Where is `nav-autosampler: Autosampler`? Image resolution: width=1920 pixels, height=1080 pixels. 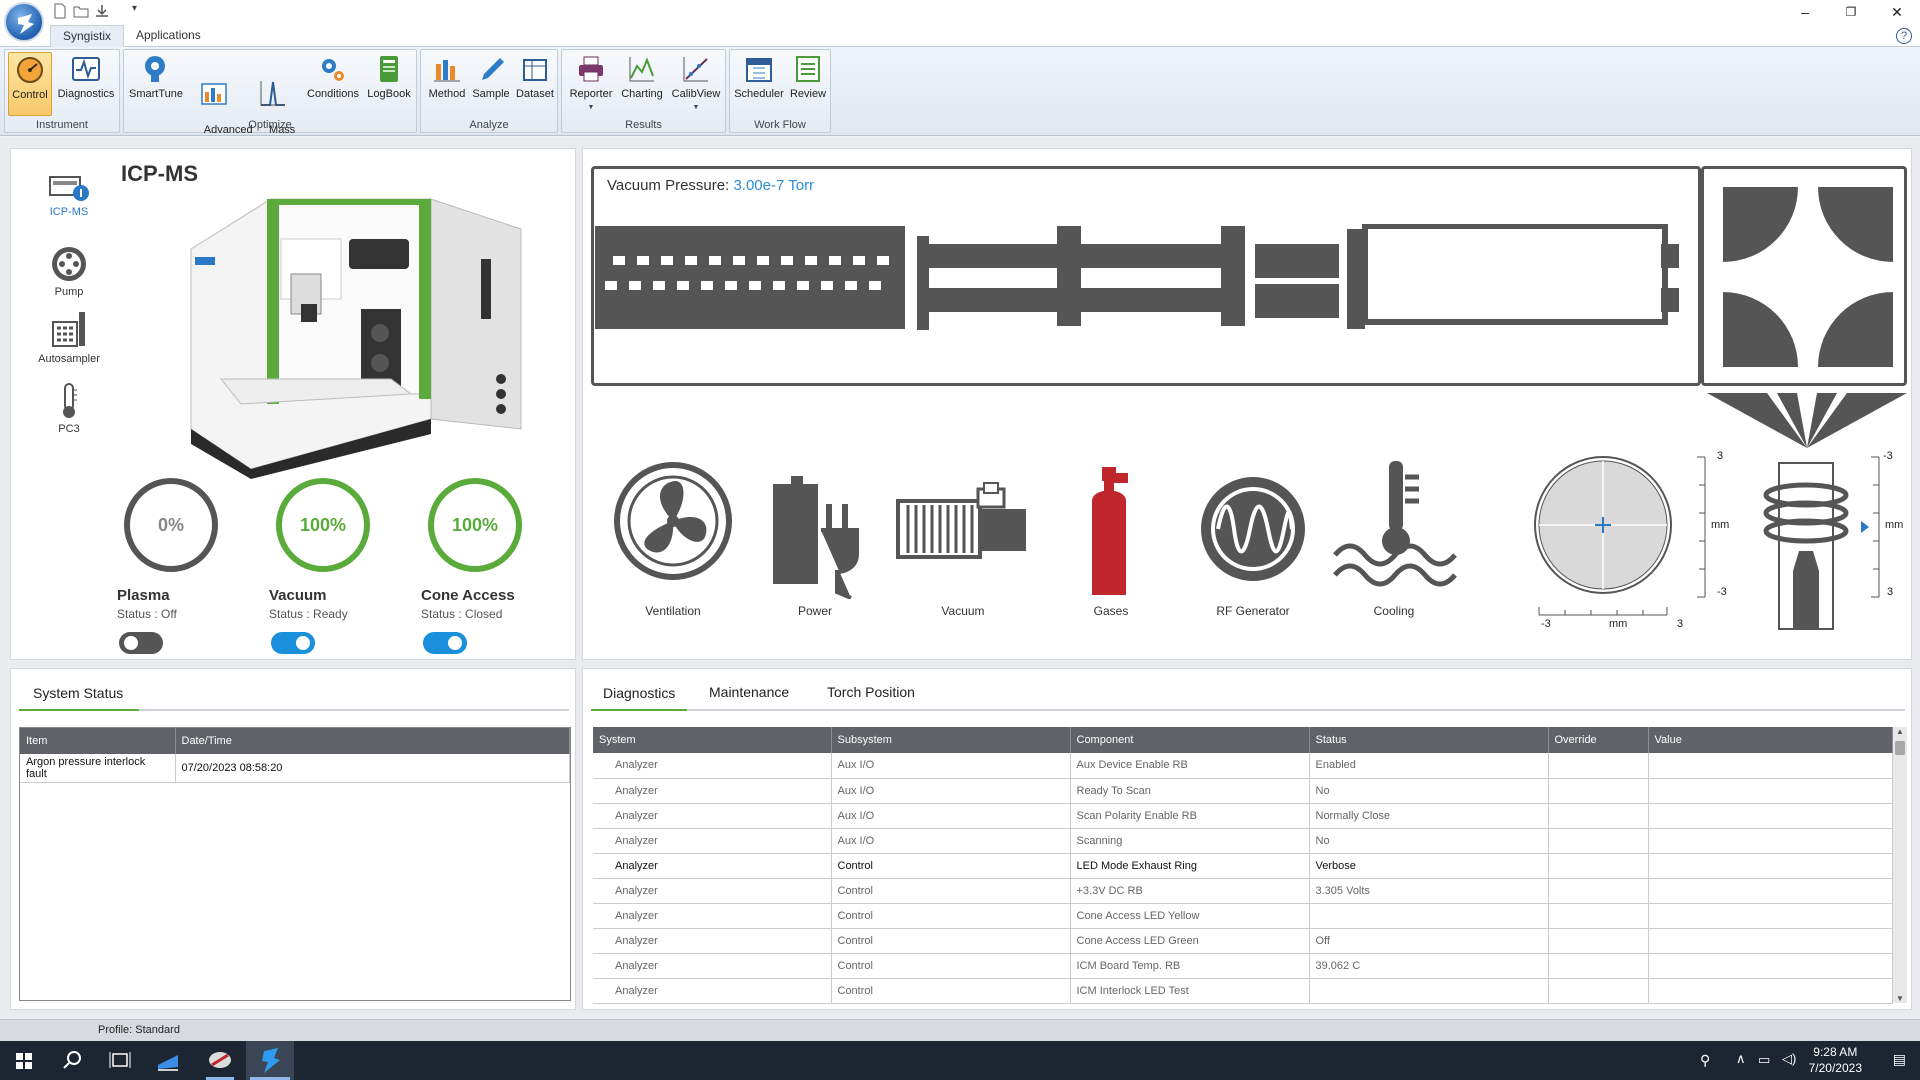 nav-autosampler: Autosampler is located at coordinates (69, 337).